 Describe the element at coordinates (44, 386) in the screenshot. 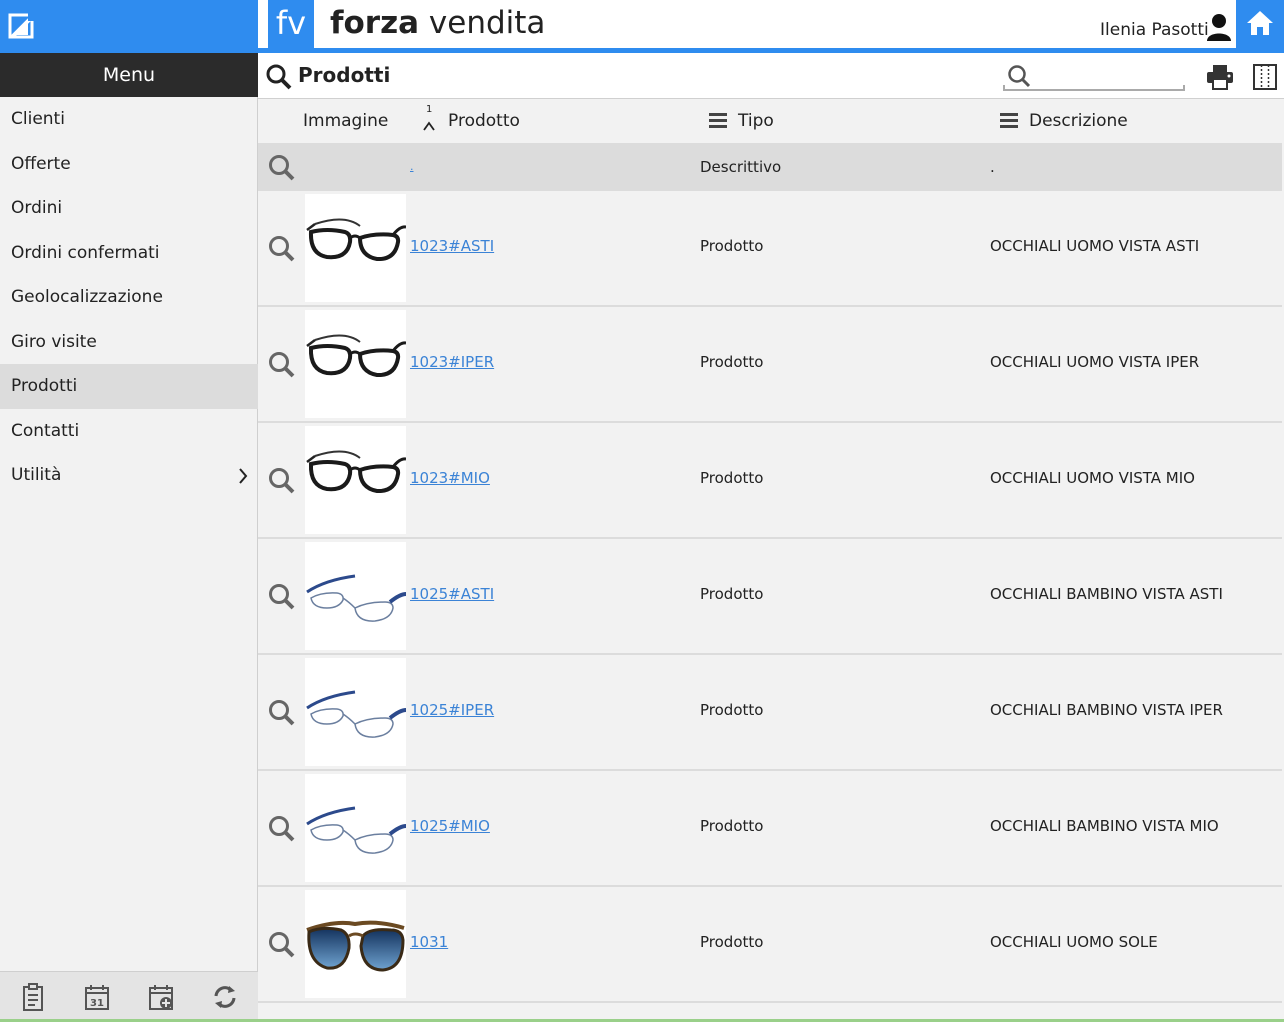

I see `sidebar-item-label: Prodotti` at that location.